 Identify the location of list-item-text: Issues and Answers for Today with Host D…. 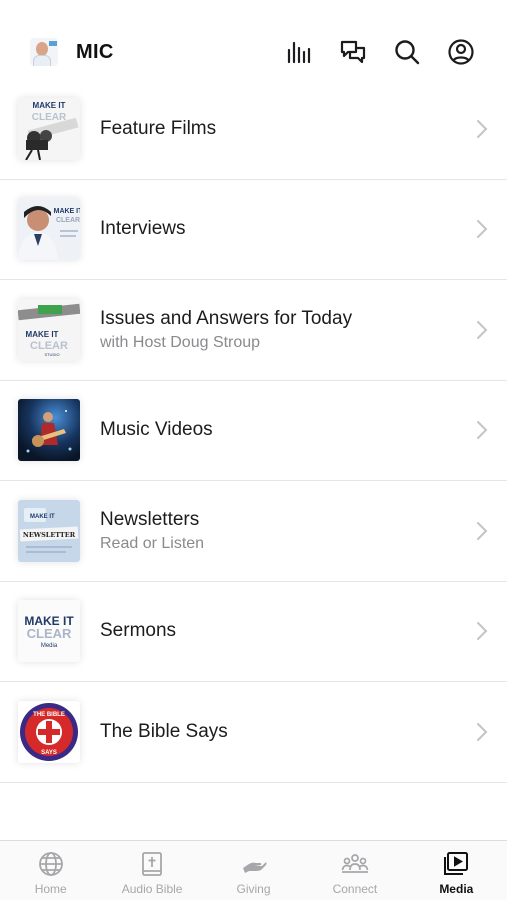
(278, 330).